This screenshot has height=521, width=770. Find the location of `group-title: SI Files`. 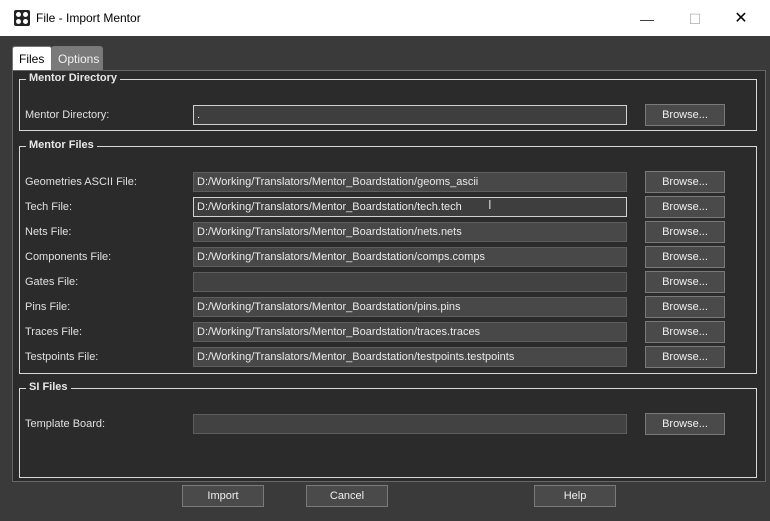

group-title: SI Files is located at coordinates (48, 387).